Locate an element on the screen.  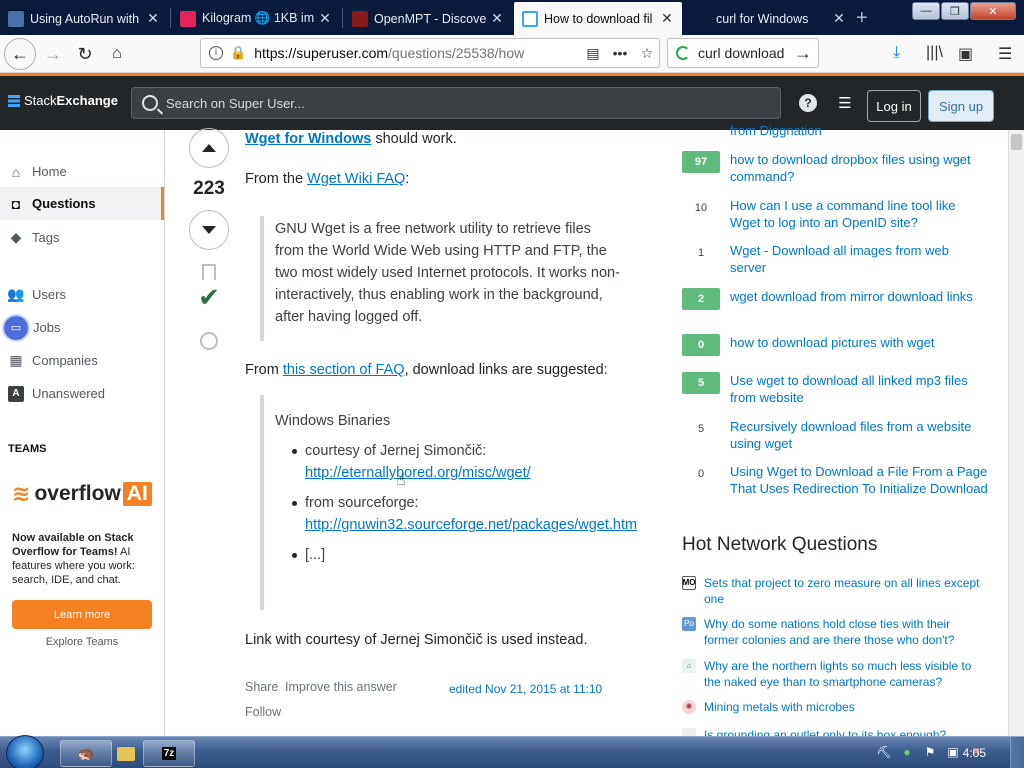
help-icon: ? is located at coordinates (808, 103).